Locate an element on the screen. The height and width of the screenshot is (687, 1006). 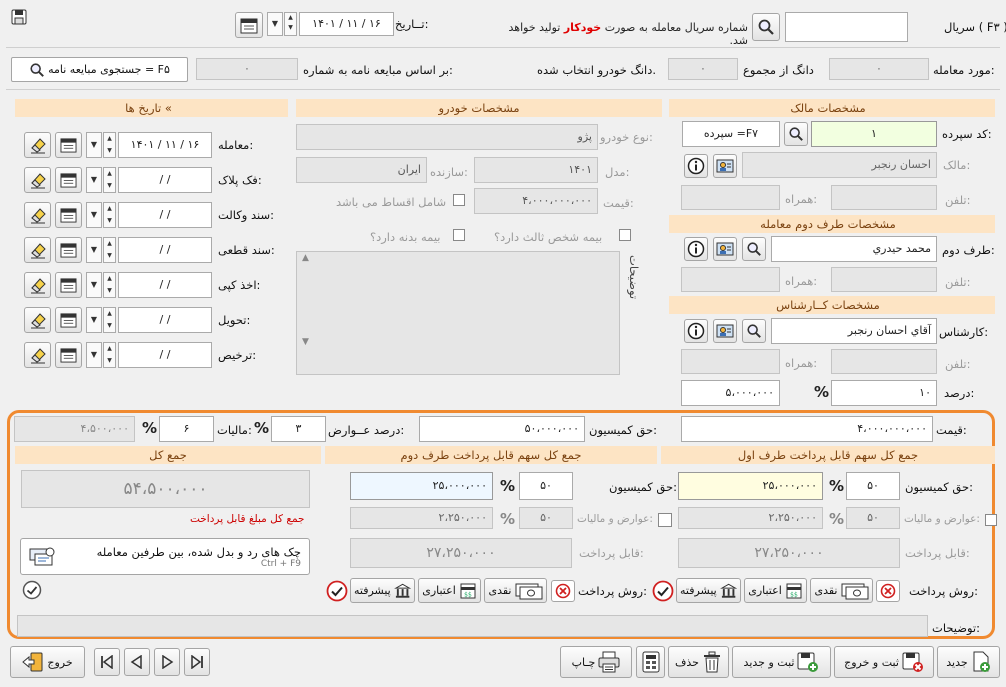
owner-name-field: احسان رنجبر is located at coordinates (839, 165).